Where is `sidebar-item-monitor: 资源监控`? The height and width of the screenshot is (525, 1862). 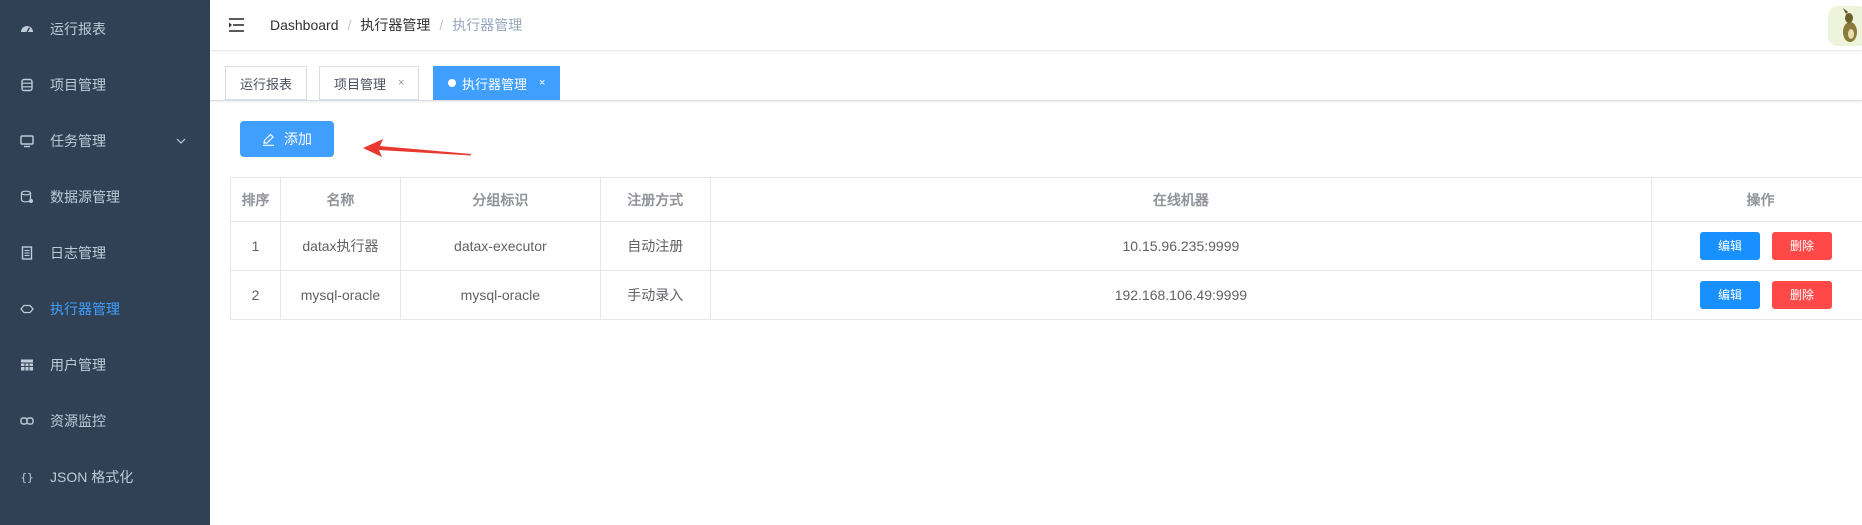 sidebar-item-monitor: 资源监控 is located at coordinates (105, 421).